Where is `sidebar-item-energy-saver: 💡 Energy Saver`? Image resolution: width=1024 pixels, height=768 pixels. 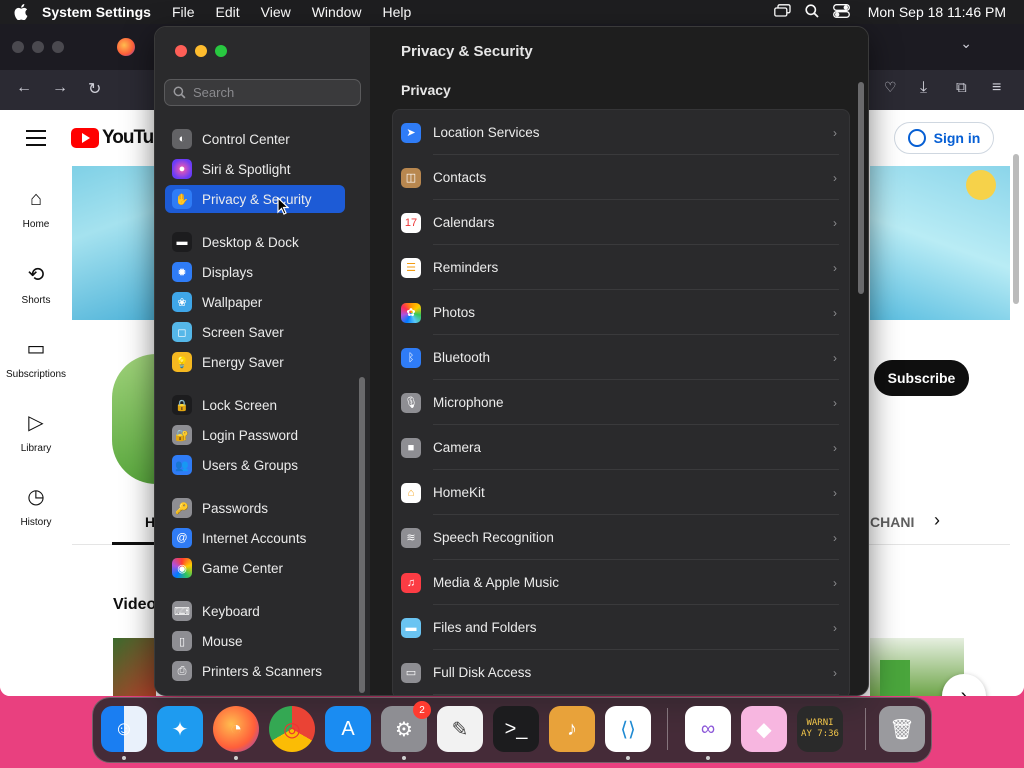
sidebar-item-energy-saver: 💡 Energy Saver is located at coordinates (255, 362).